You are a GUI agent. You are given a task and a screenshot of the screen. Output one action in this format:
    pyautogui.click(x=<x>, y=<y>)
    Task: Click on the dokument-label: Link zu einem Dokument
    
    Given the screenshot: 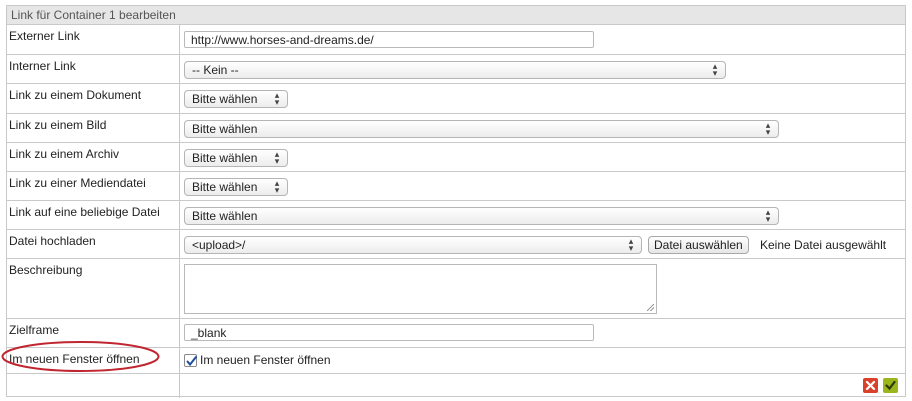 What is the action you would take?
    pyautogui.click(x=75, y=95)
    